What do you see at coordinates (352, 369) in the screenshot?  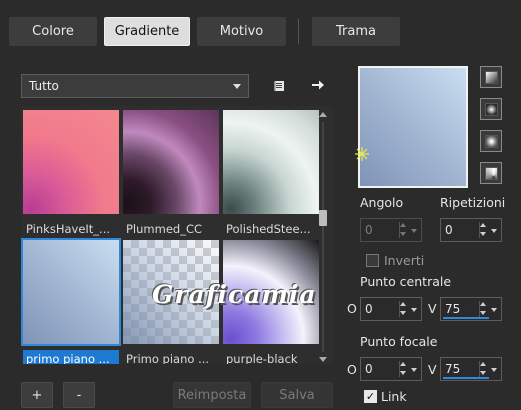 I see `focal-h-label: O` at bounding box center [352, 369].